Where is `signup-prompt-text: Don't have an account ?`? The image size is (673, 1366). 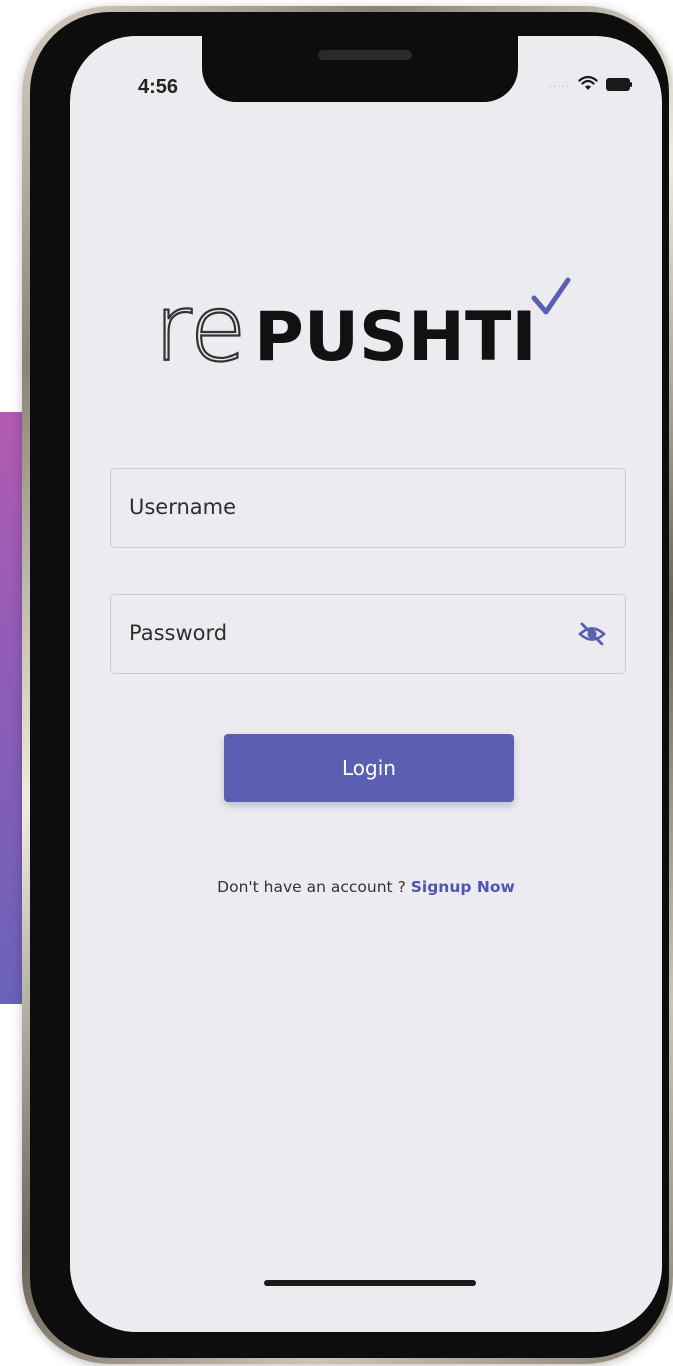
signup-prompt-text: Don't have an account ? is located at coordinates (311, 887).